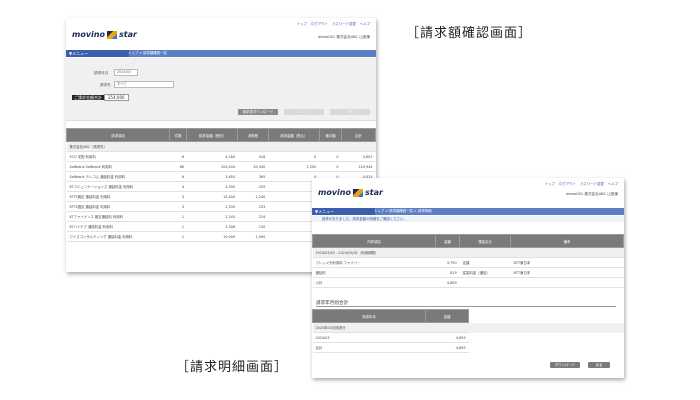  Describe the element at coordinates (118, 196) in the screenshot. I see `table-cell: KTTS固定 通話料金 利用料` at that location.